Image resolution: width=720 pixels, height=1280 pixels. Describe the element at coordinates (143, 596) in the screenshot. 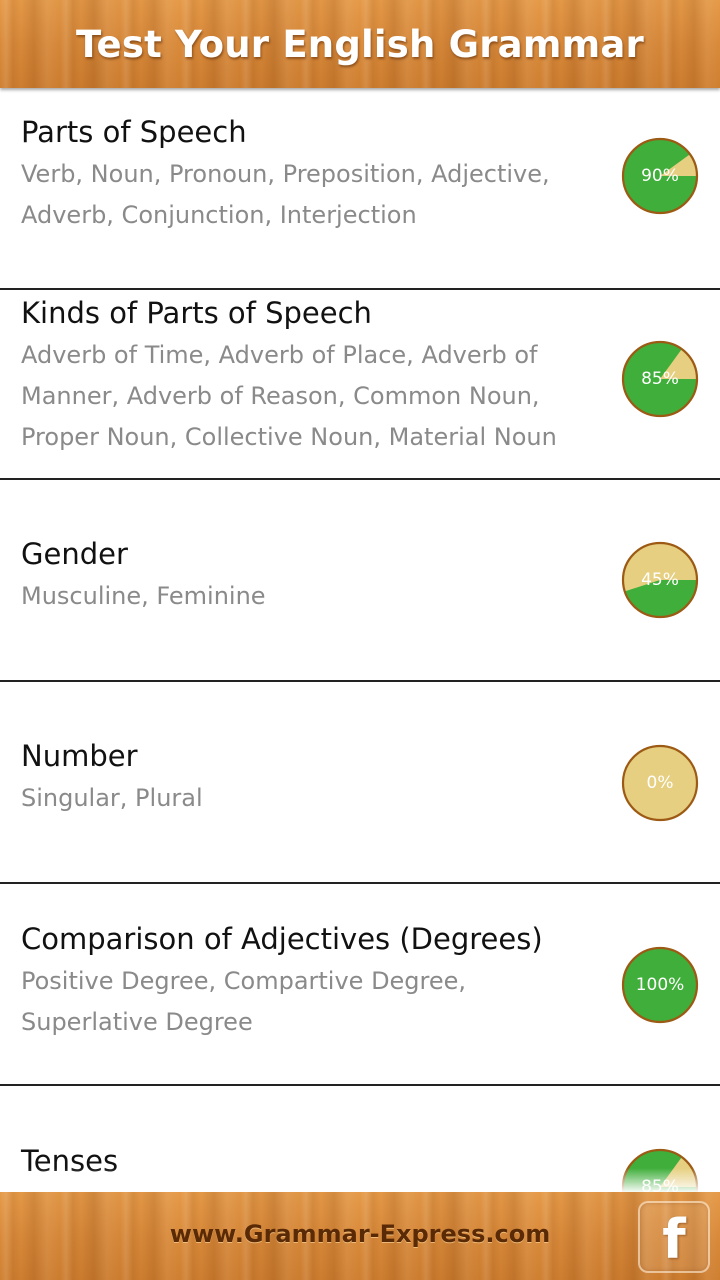

I see `topic-subtitle: Musculine, Feminine` at that location.